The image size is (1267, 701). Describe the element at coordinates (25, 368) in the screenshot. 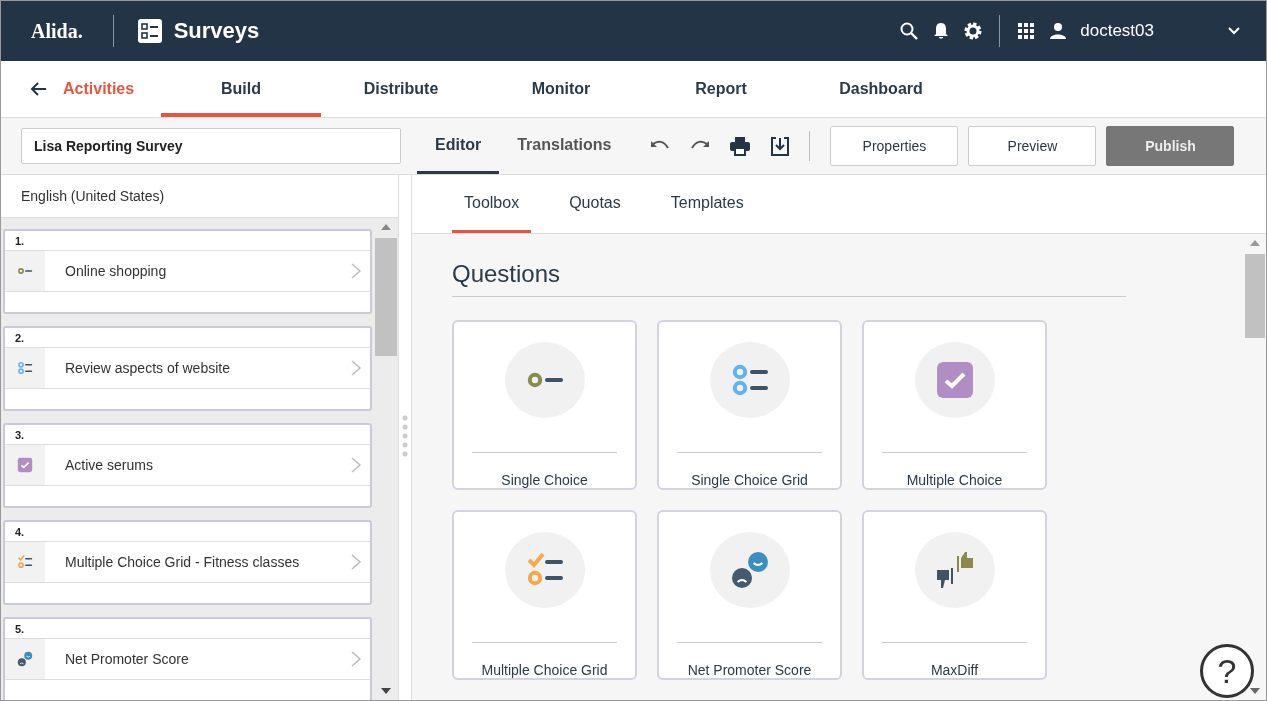

I see `radio-list-icon` at that location.